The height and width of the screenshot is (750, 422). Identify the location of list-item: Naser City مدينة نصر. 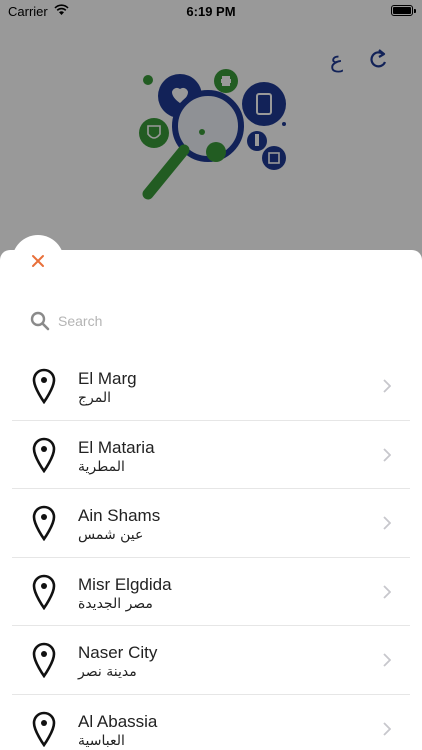
(211, 660).